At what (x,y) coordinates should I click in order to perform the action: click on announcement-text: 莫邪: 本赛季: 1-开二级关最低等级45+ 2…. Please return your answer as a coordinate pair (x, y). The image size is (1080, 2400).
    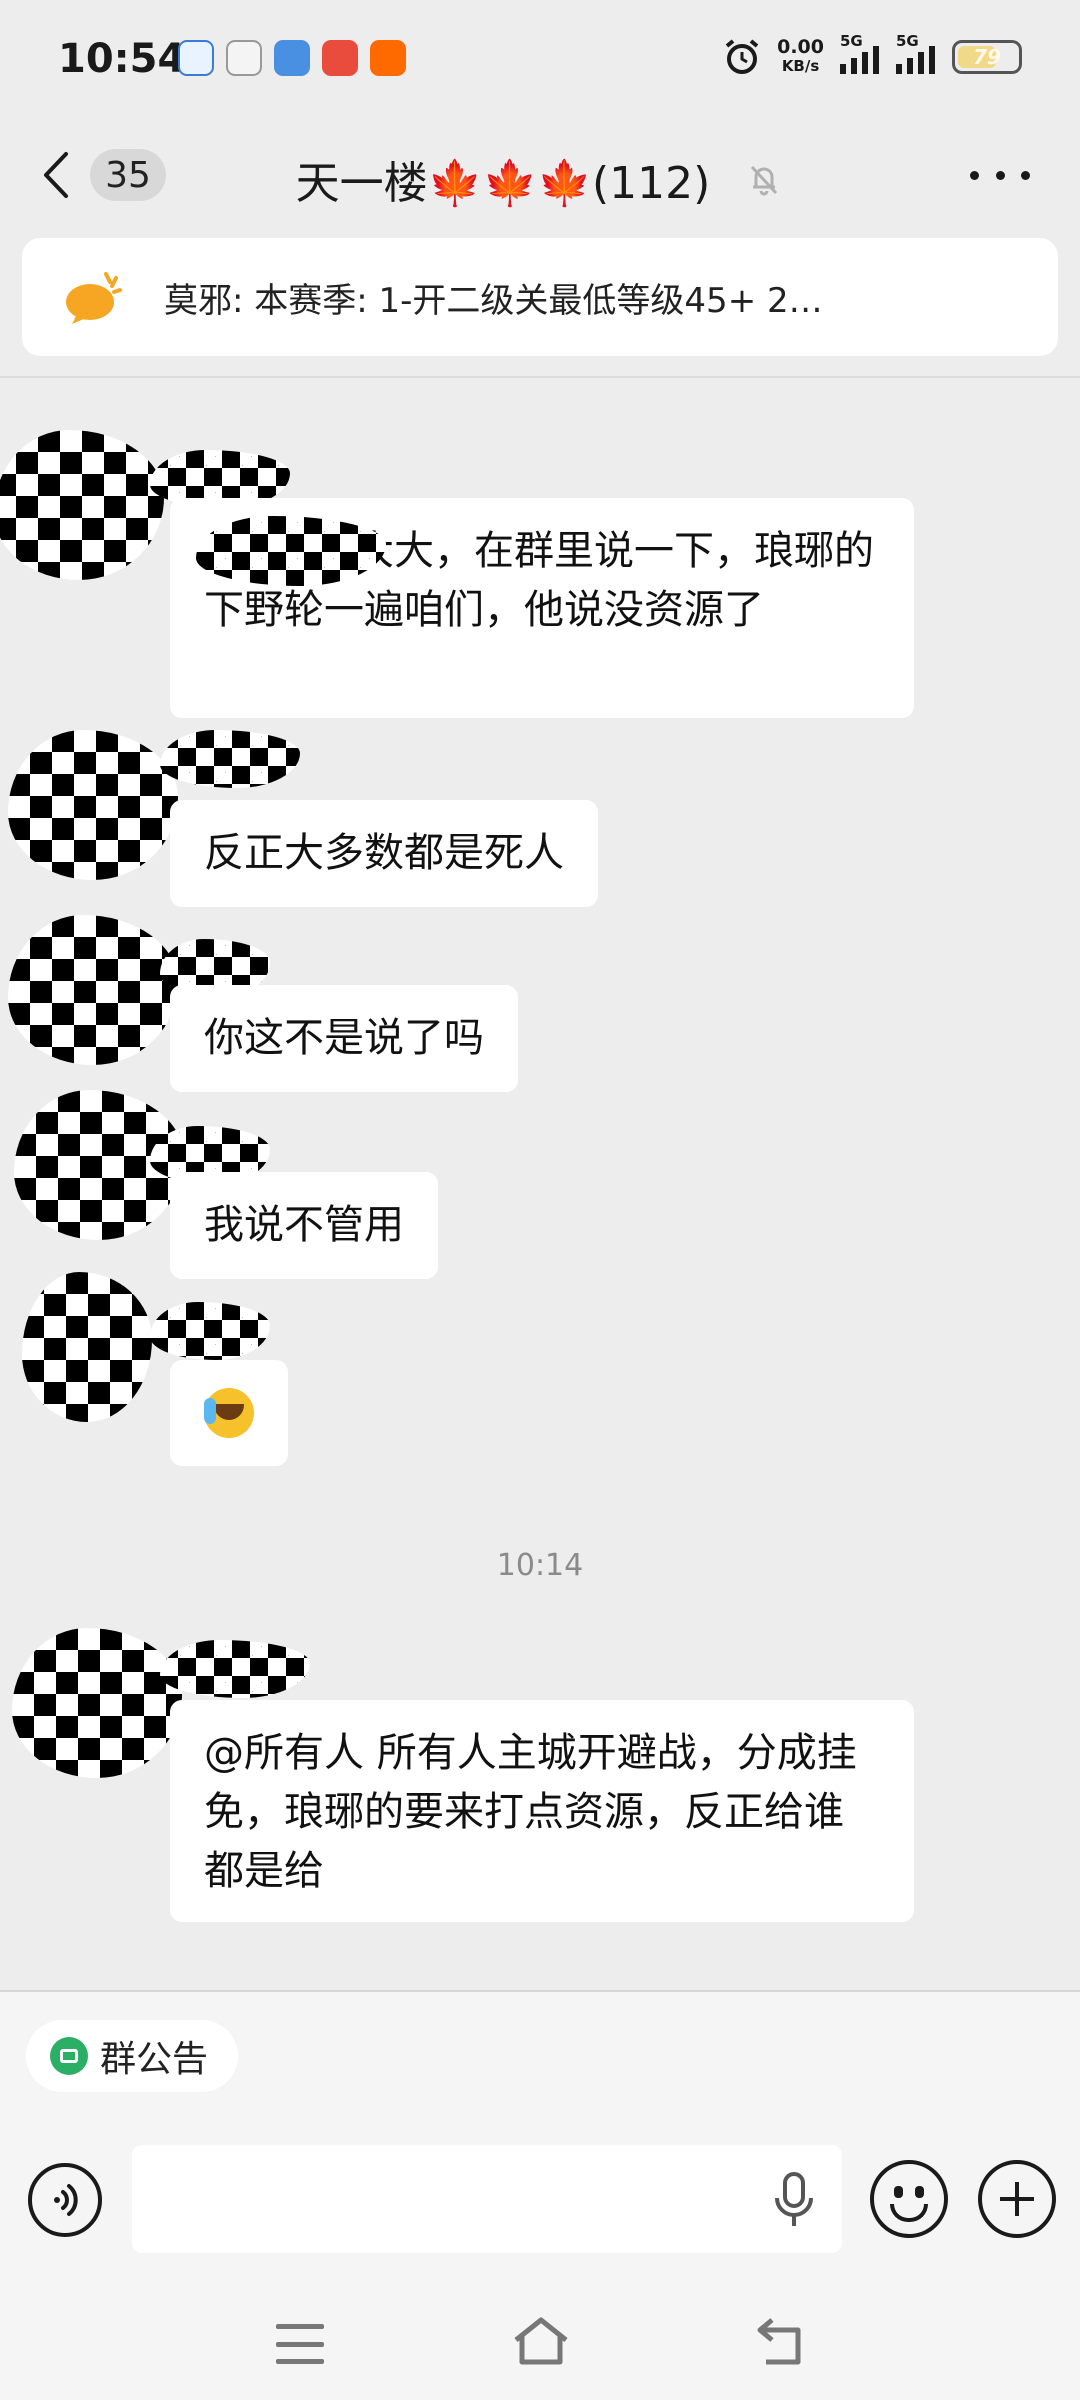
    Looking at the image, I should click on (493, 300).